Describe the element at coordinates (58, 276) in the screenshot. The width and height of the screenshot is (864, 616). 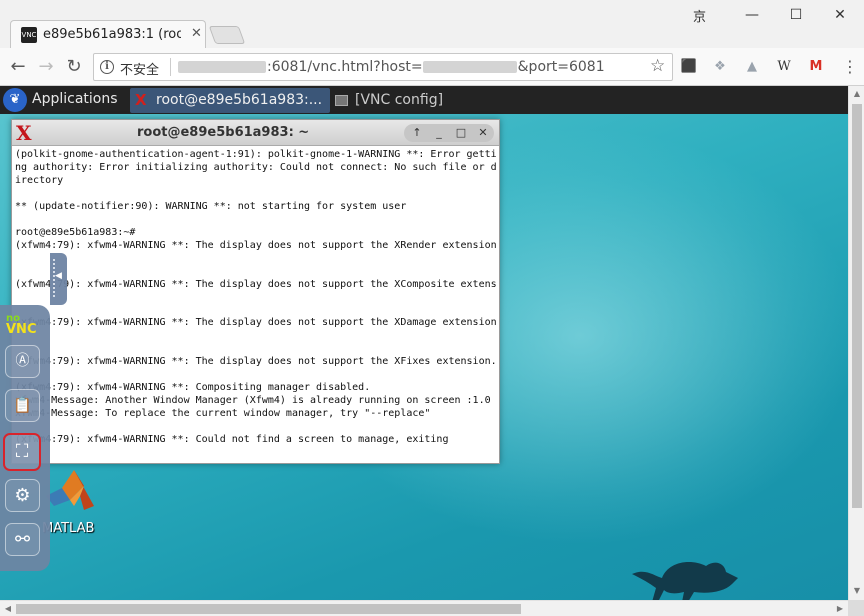
I see `collapse-arrow-icon: ◀` at that location.